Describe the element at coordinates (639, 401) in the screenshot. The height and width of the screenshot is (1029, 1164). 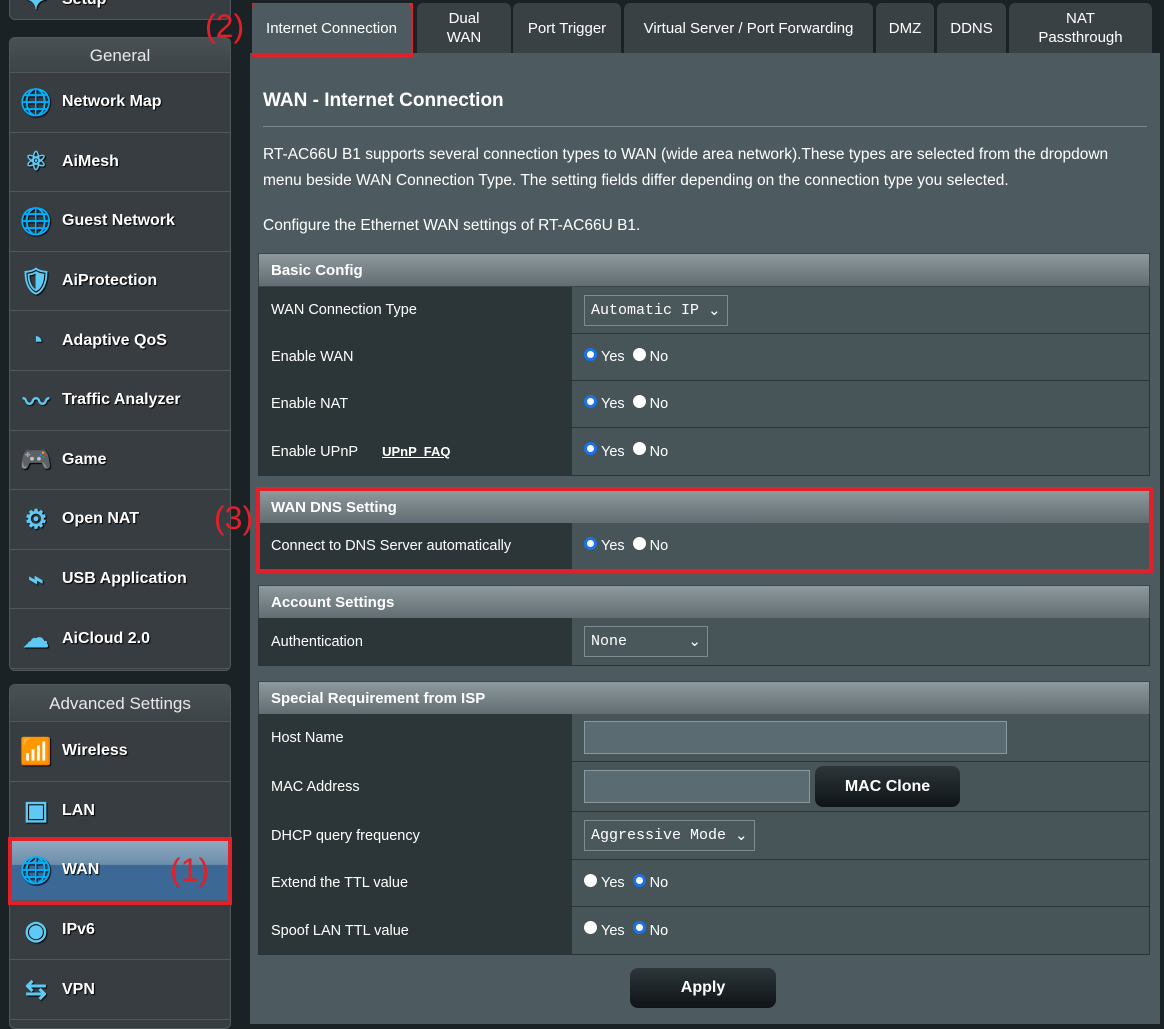
I see `enable-nat-no-radio` at that location.